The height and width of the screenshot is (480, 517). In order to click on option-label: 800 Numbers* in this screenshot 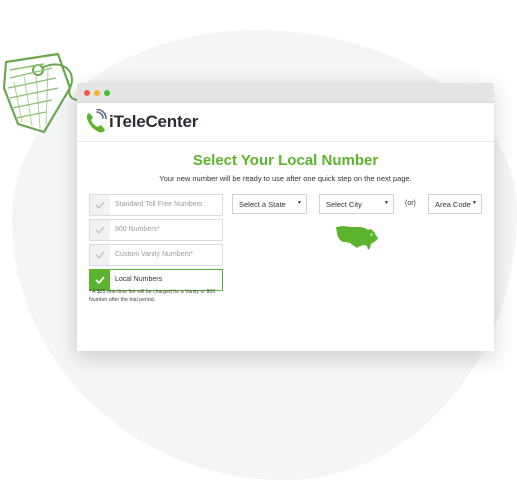, I will do `click(137, 229)`.